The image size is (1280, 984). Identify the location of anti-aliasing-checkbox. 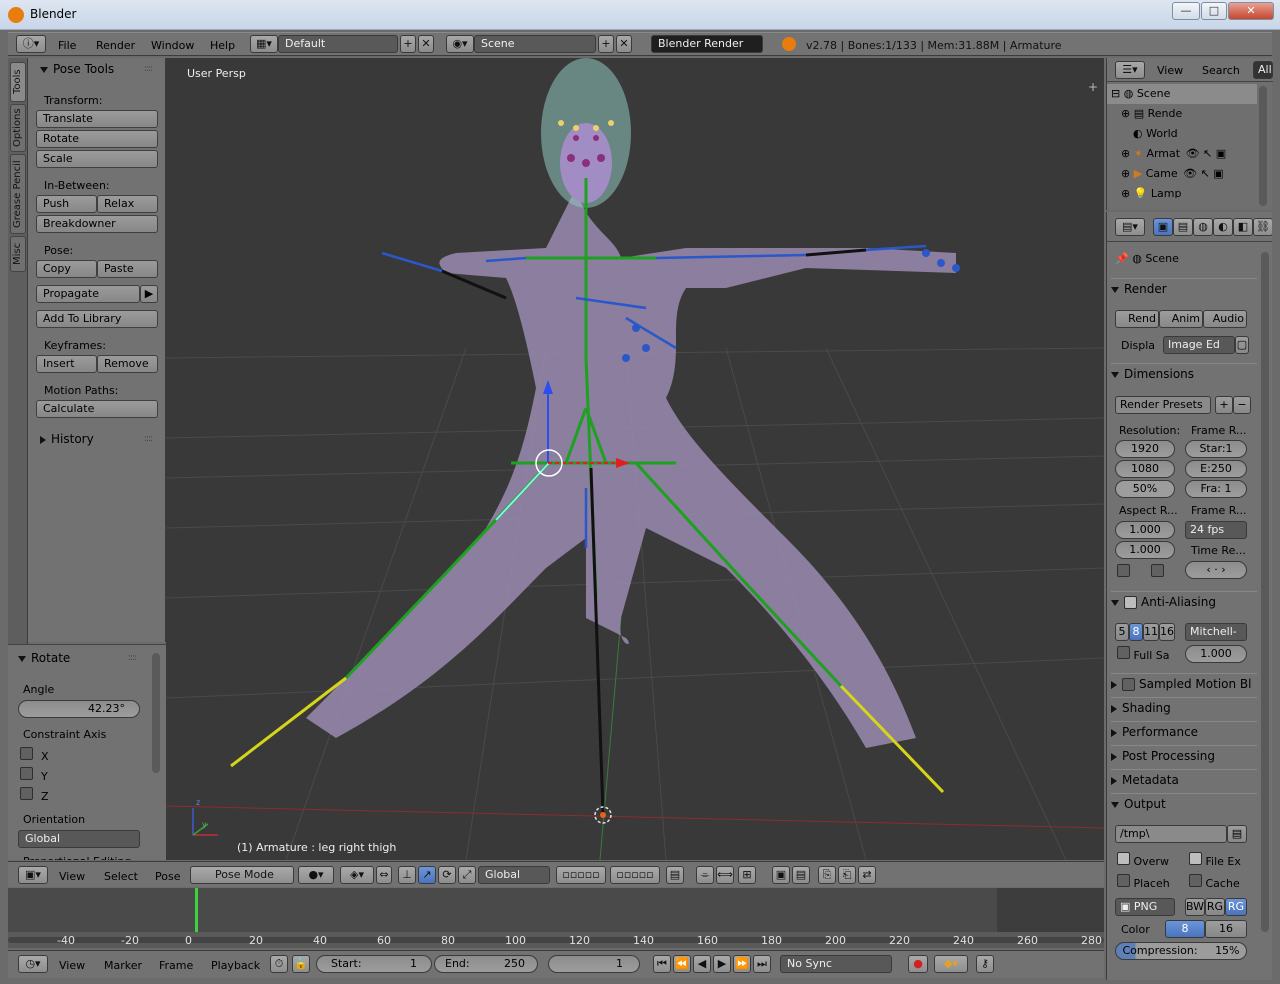
(1130, 602).